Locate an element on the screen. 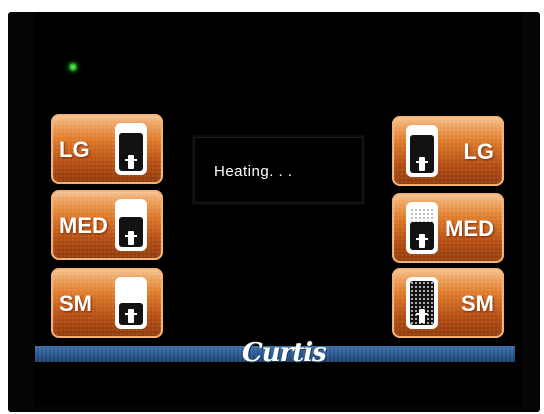 This screenshot has height=414, width=544. left-med-button: MED is located at coordinates (107, 225).